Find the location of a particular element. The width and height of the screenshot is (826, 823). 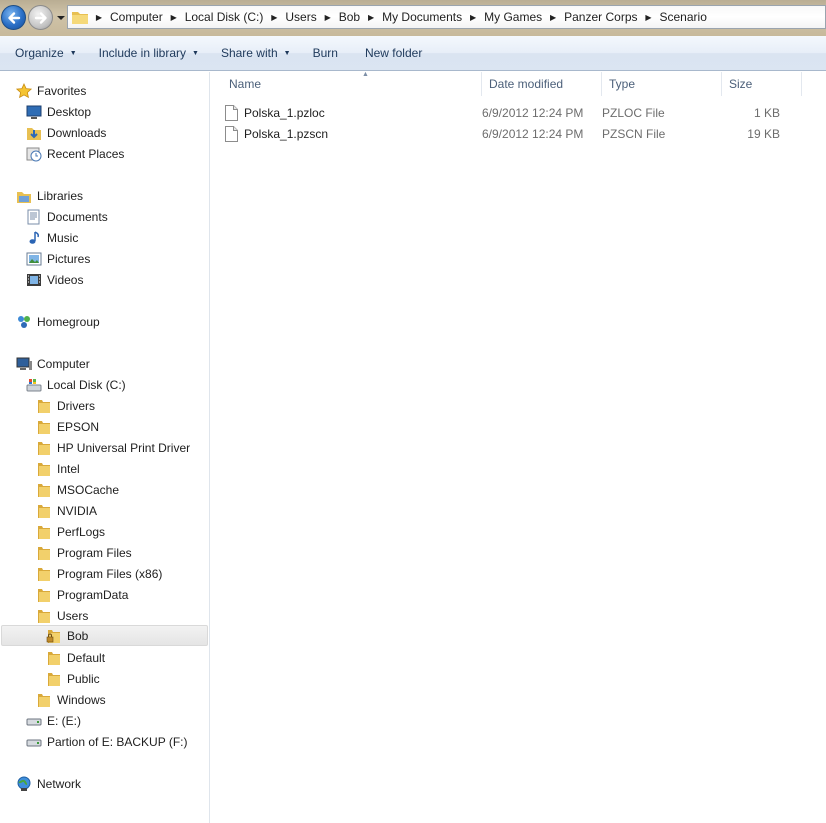

nav-folder-program-files-x86: Program Files (x86) is located at coordinates (99, 573).